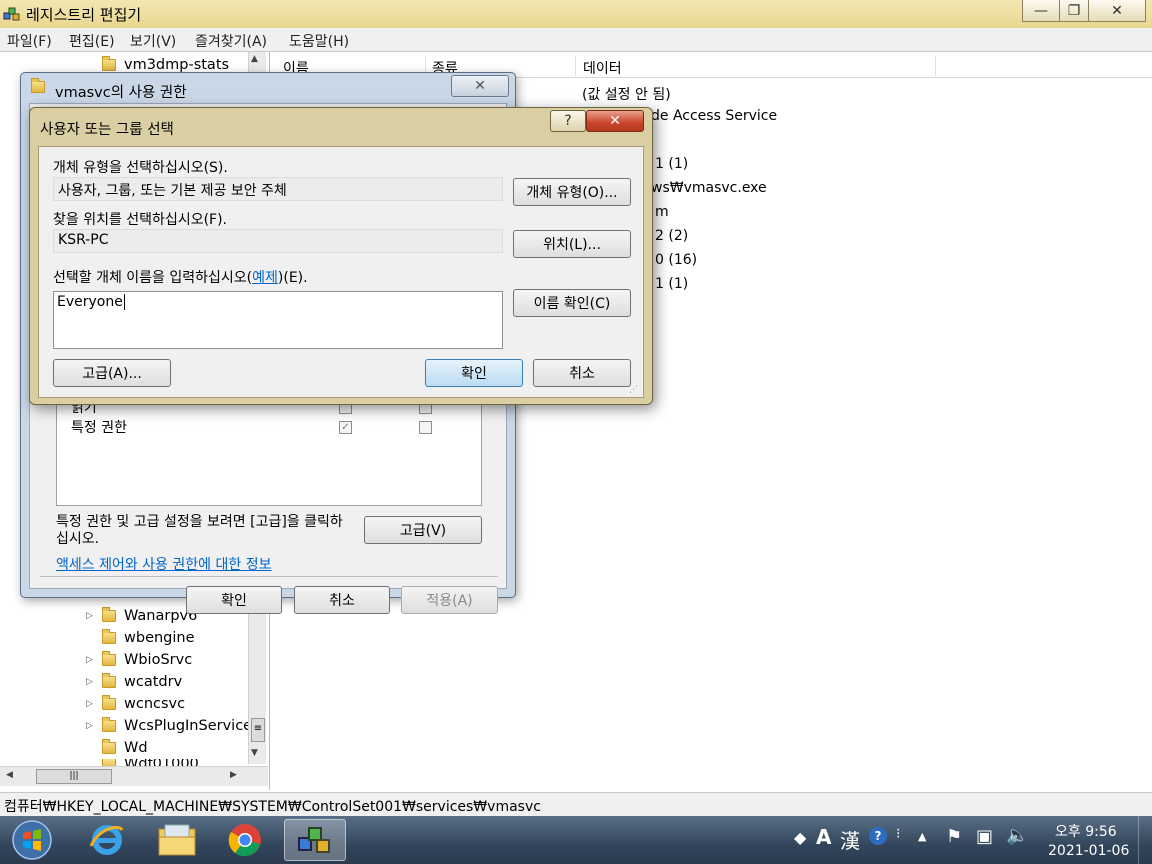  Describe the element at coordinates (576, 14) in the screenshot. I see `title-bar: 레지스트리 편집기 — ❐ ✕` at that location.